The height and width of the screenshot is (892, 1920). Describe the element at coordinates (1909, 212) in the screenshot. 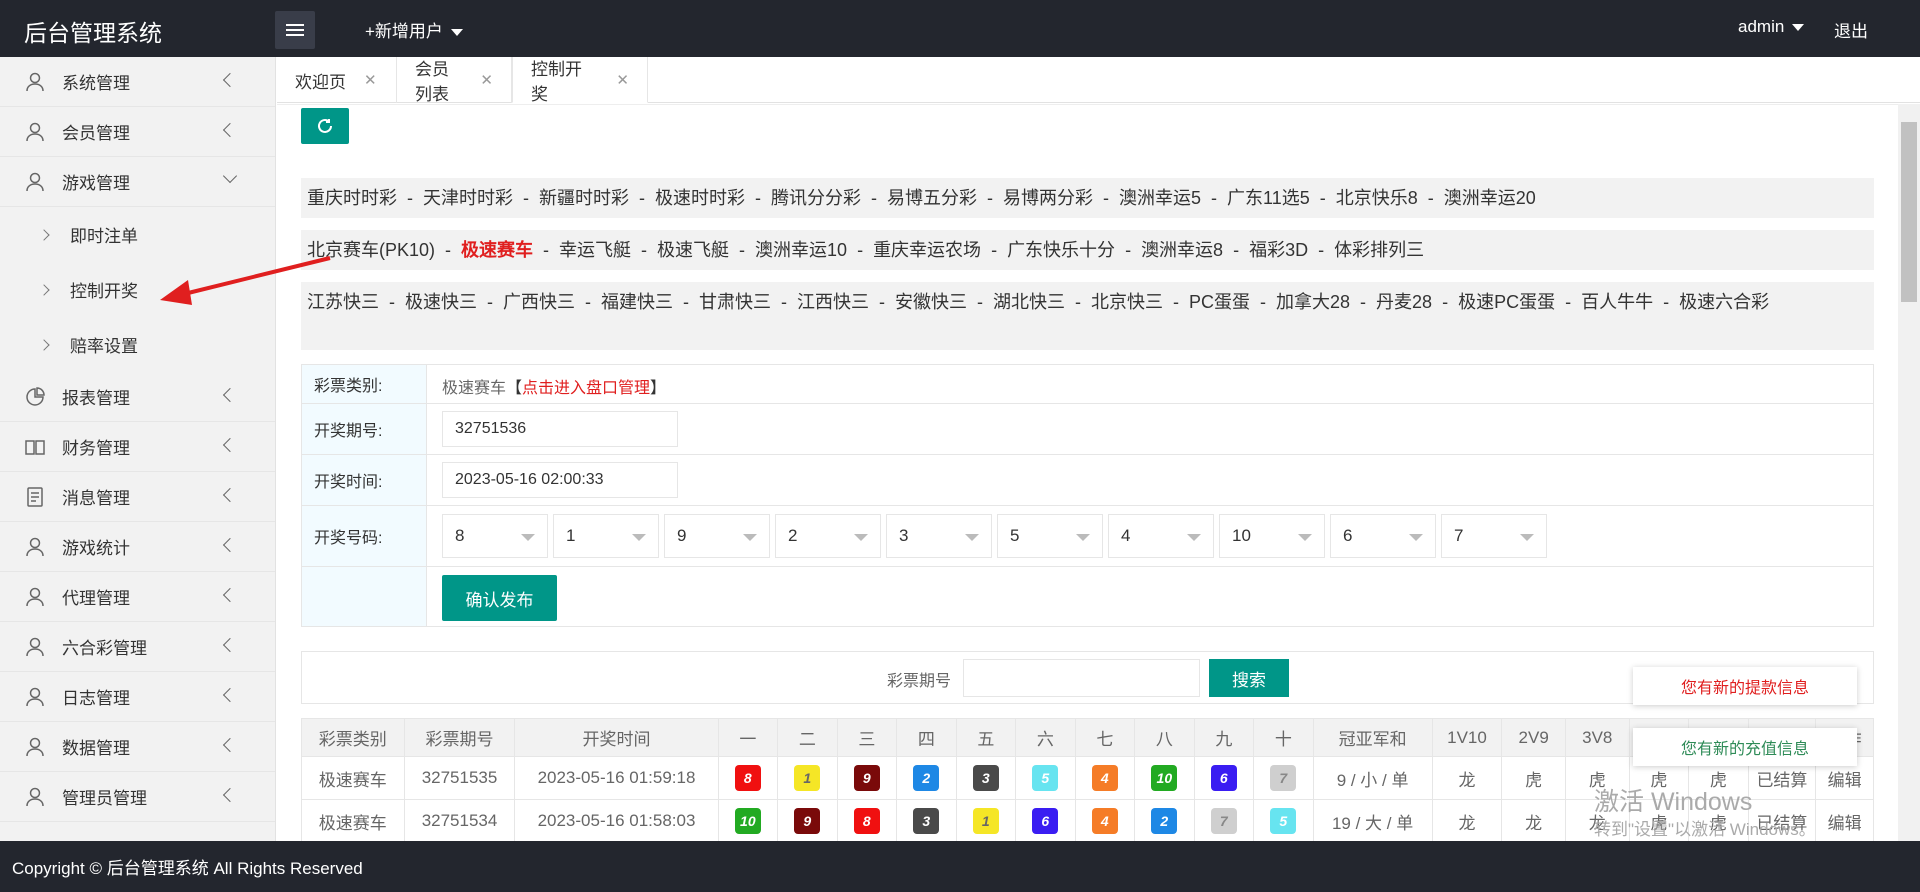

I see `scrollbar-thumb` at that location.